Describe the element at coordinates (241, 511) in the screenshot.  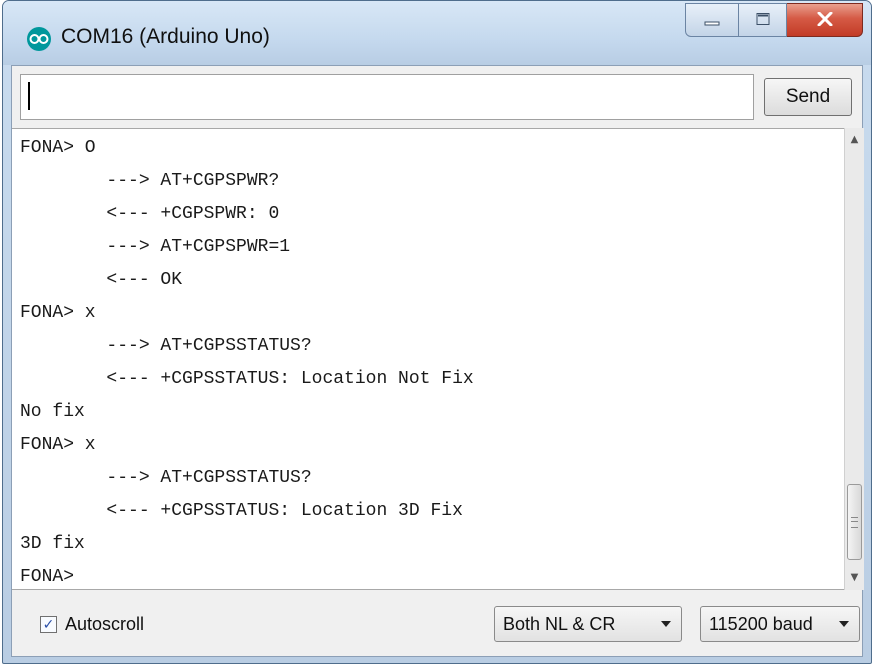
I see `output-line: <--- +CGPSSTATUS: Location 3D Fix` at that location.